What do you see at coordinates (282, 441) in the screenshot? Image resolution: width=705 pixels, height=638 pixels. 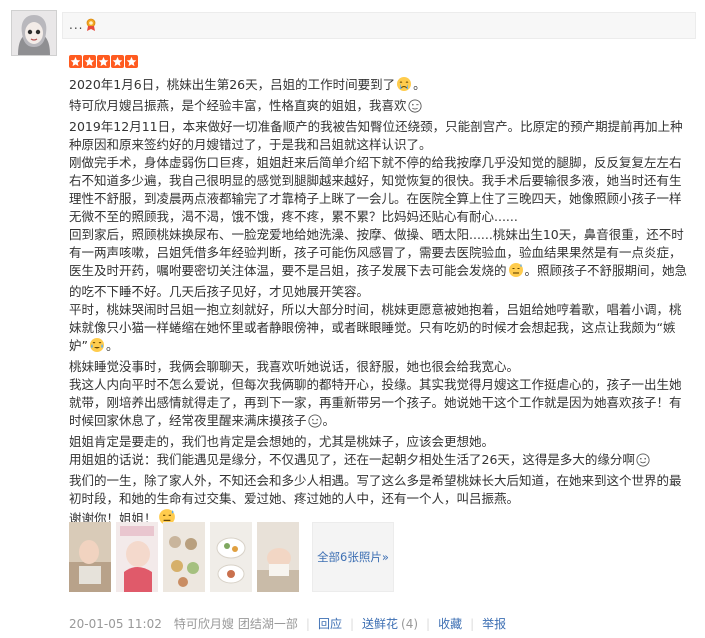 I see `review-paragraph: 姐姐肯定是要走的，我们也肯定是会想她的，尤其是桃妹子，应该会更想她。` at bounding box center [282, 441].